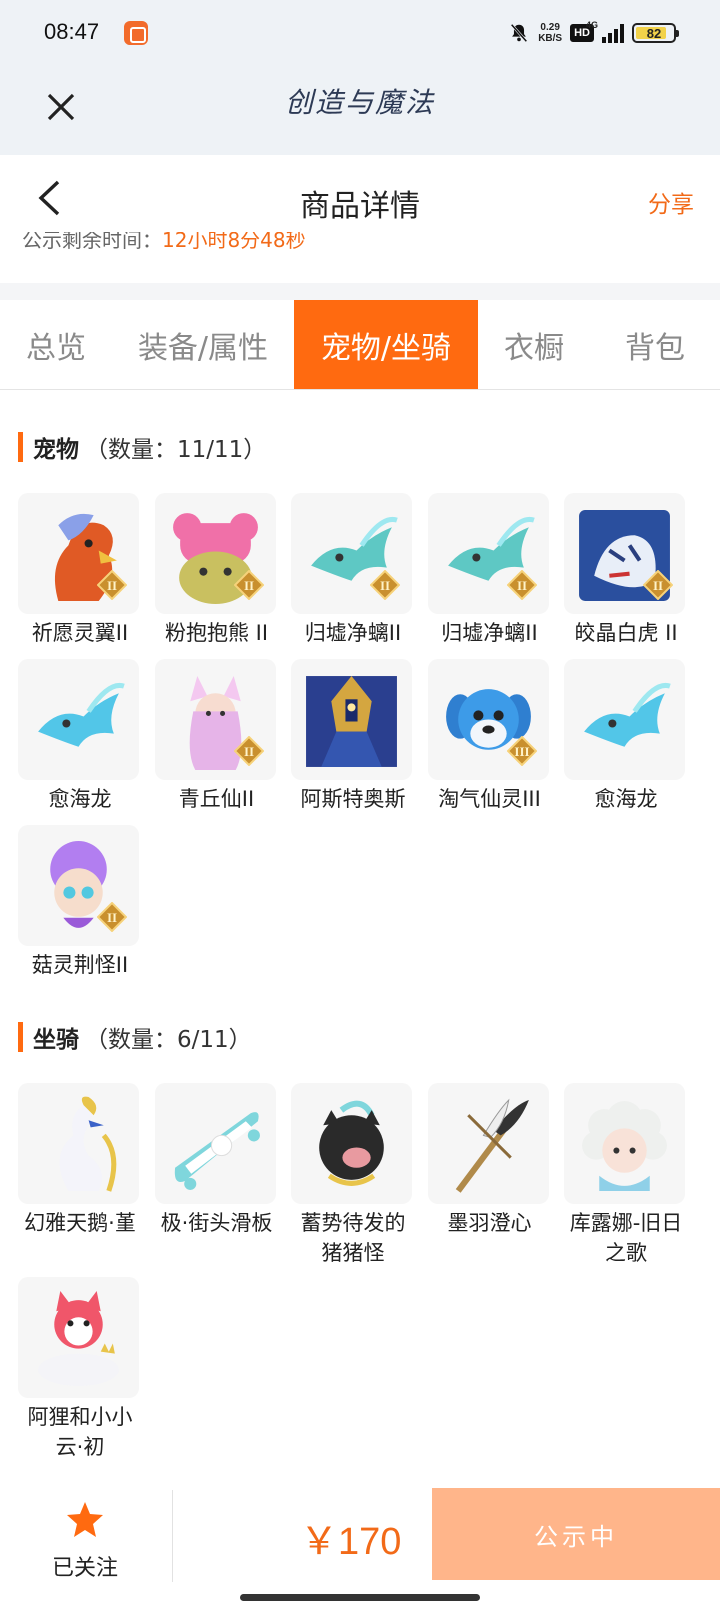  I want to click on grid-item: 极·街头滑板, so click(216, 1160).